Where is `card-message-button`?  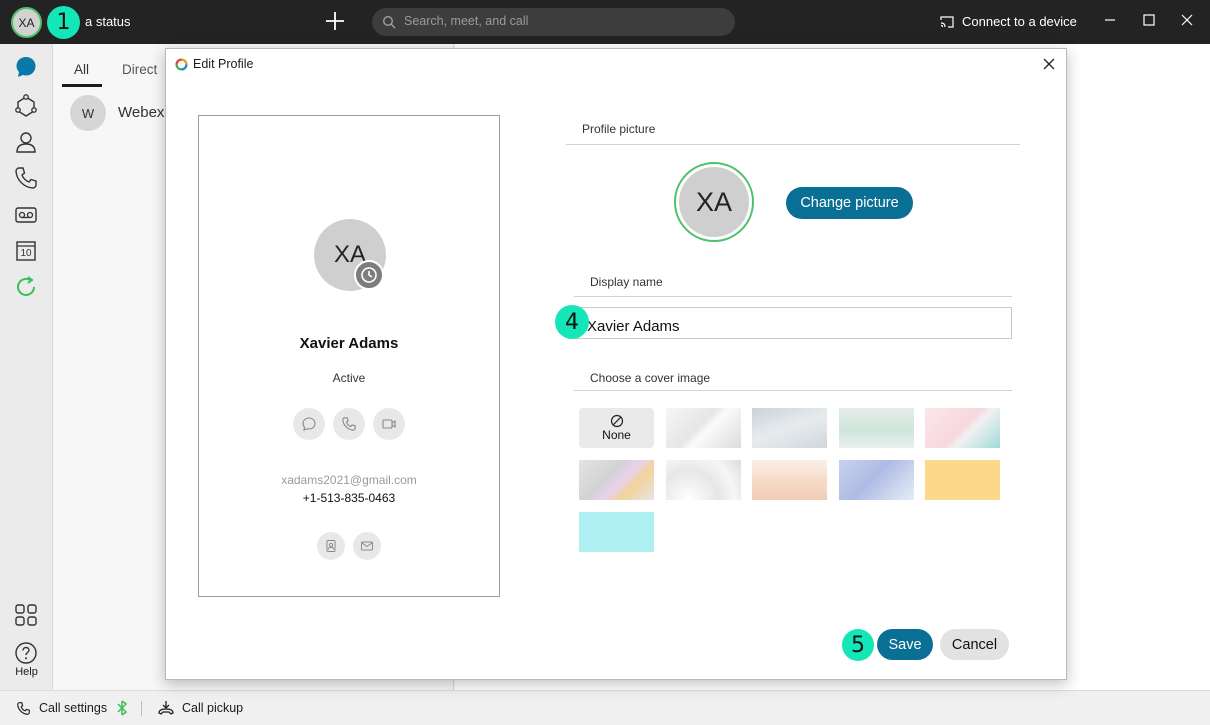 card-message-button is located at coordinates (309, 424).